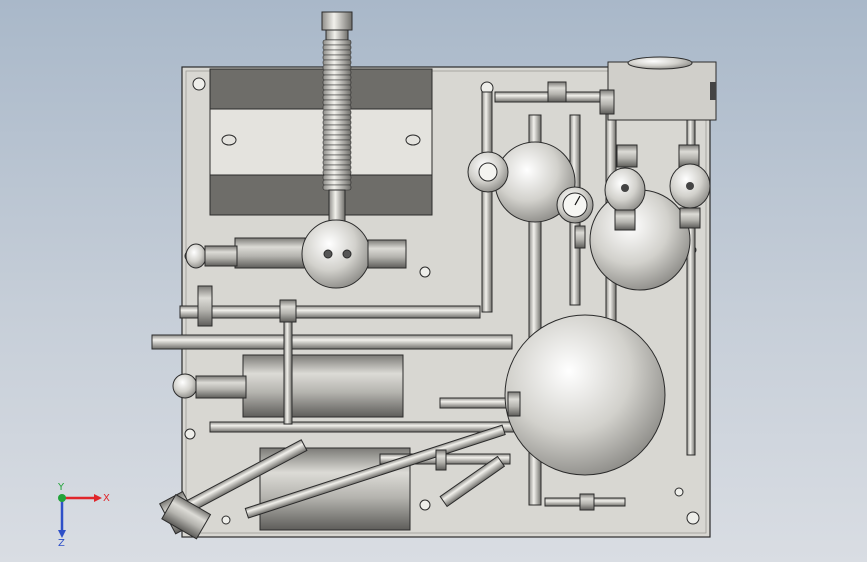 This screenshot has height=562, width=867. I want to click on upper-bracket, so click(321, 142).